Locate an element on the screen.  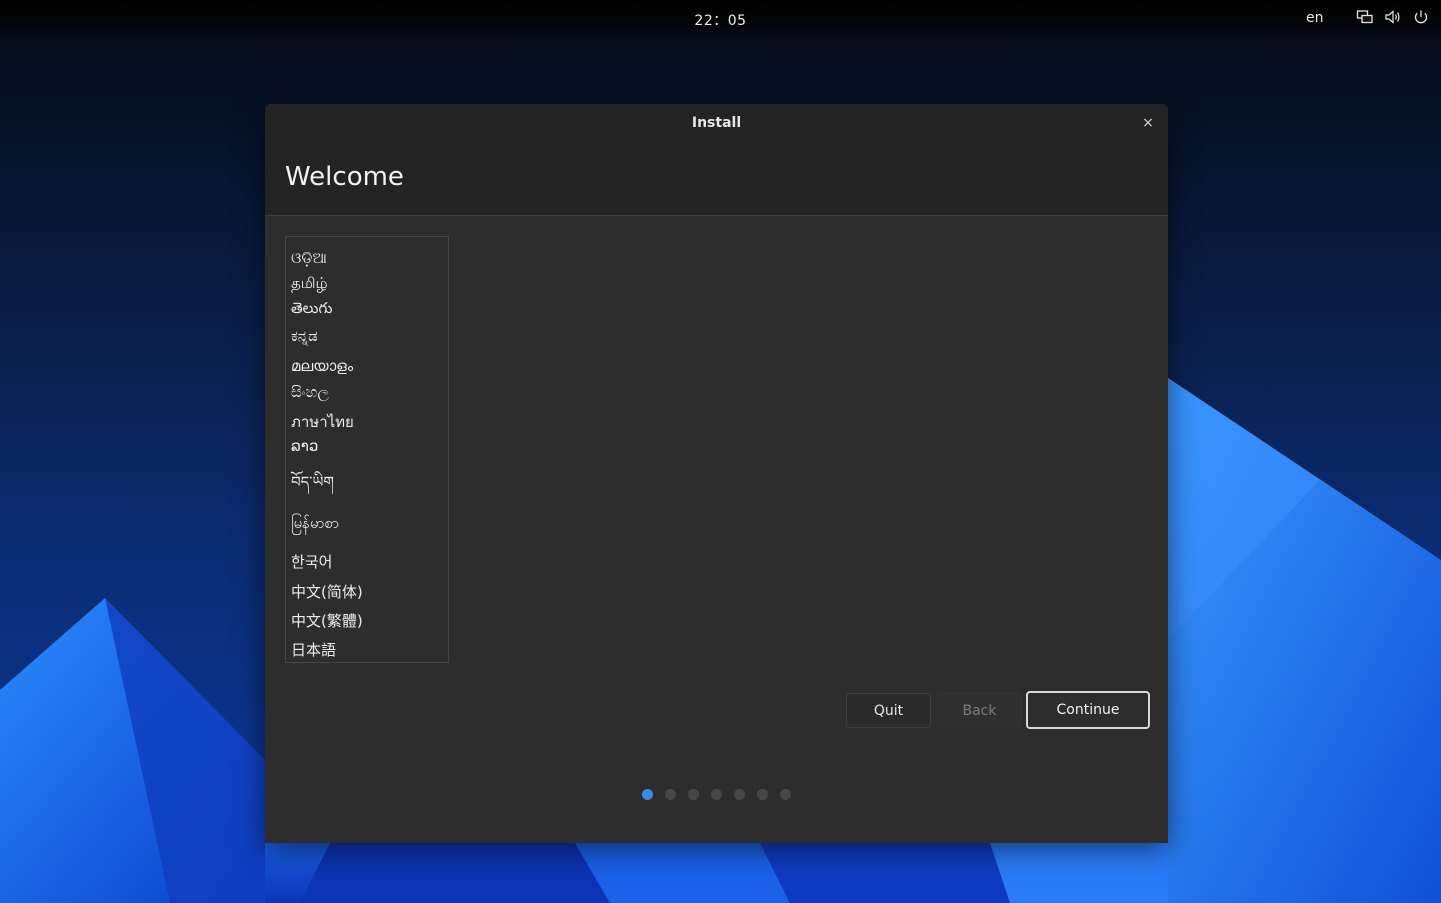
close-icon: × is located at coordinates (1148, 123).